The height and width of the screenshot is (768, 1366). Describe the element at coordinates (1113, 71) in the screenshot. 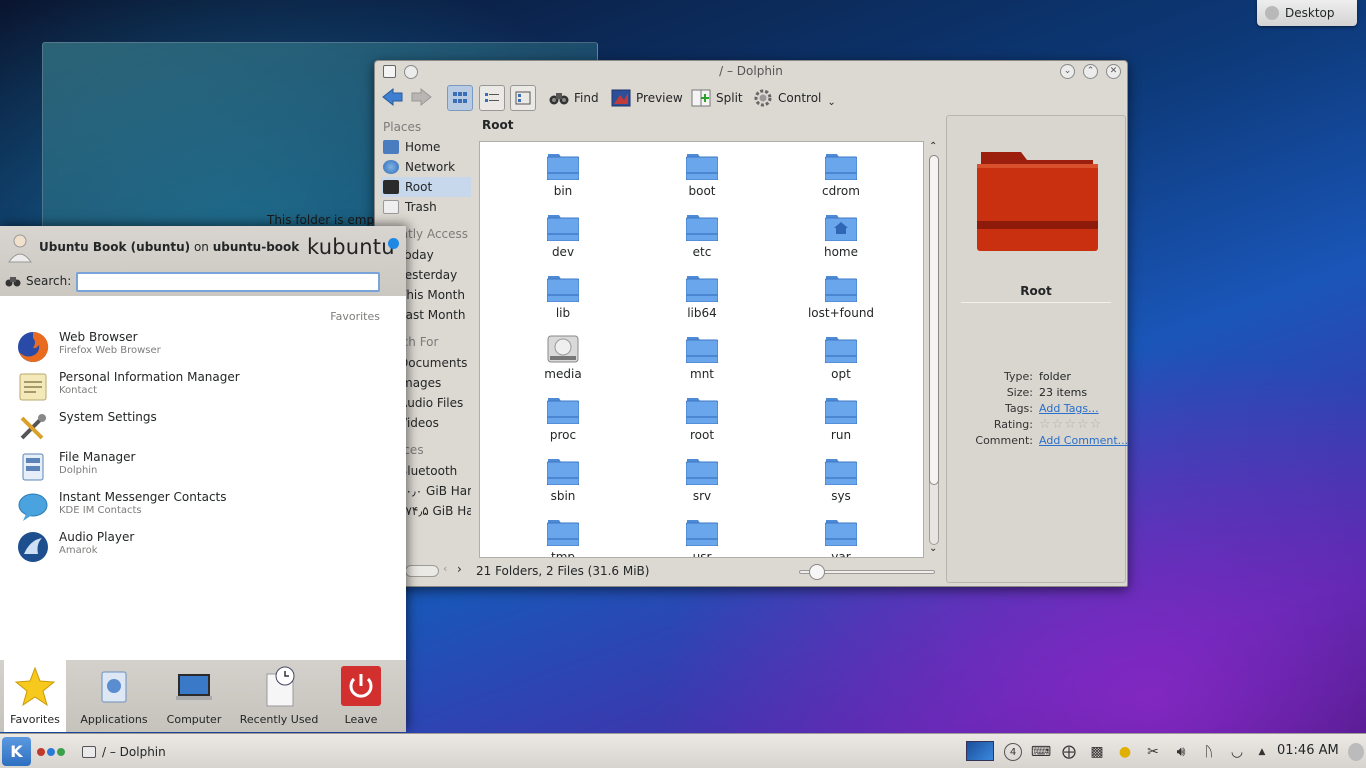

I see `close-button: ✕` at that location.